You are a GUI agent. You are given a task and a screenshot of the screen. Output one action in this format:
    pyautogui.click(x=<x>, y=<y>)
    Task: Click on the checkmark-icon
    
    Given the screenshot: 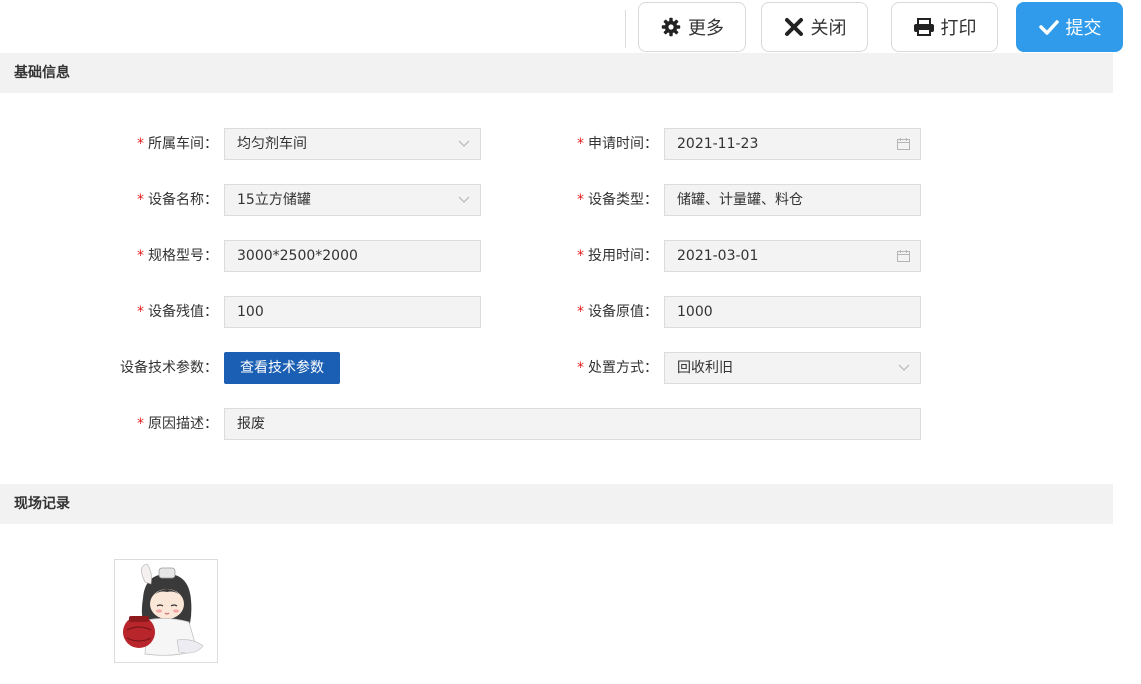 What is the action you would take?
    pyautogui.click(x=1049, y=27)
    